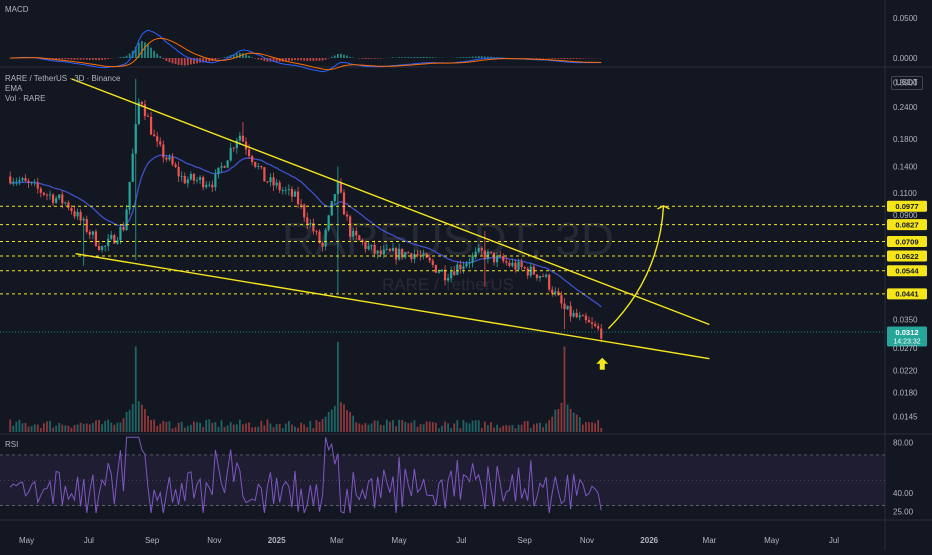 The width and height of the screenshot is (932, 555). What do you see at coordinates (907, 83) in the screenshot?
I see `currency-button: USDT` at bounding box center [907, 83].